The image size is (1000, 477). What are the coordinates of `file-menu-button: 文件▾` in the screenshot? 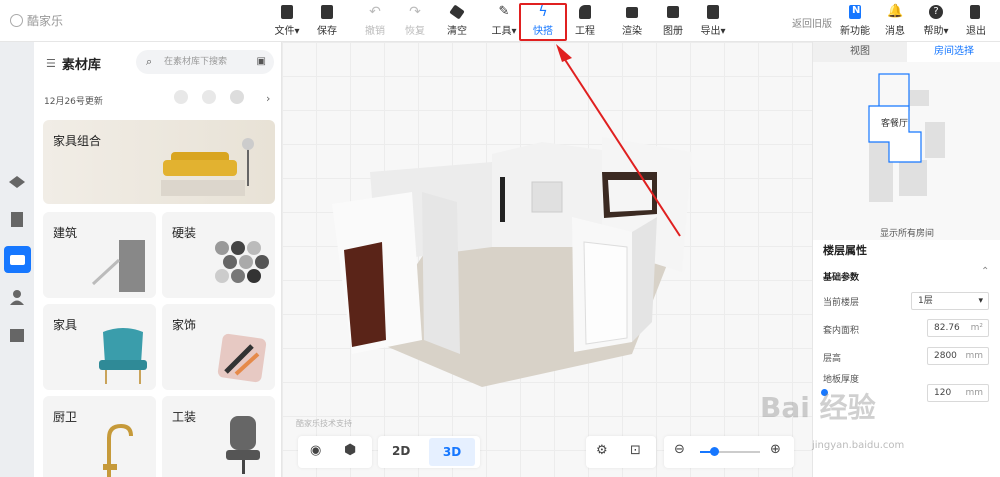 It's located at (287, 20).